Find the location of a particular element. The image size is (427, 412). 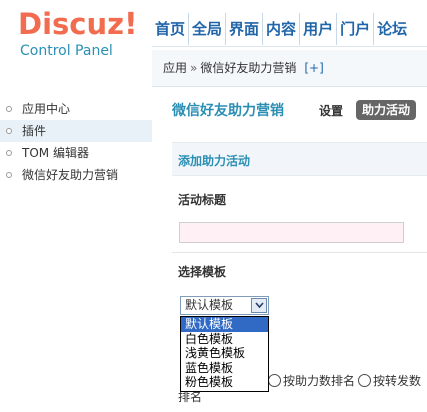

sidebar-item-app-center: 应用中心 is located at coordinates (76, 109).